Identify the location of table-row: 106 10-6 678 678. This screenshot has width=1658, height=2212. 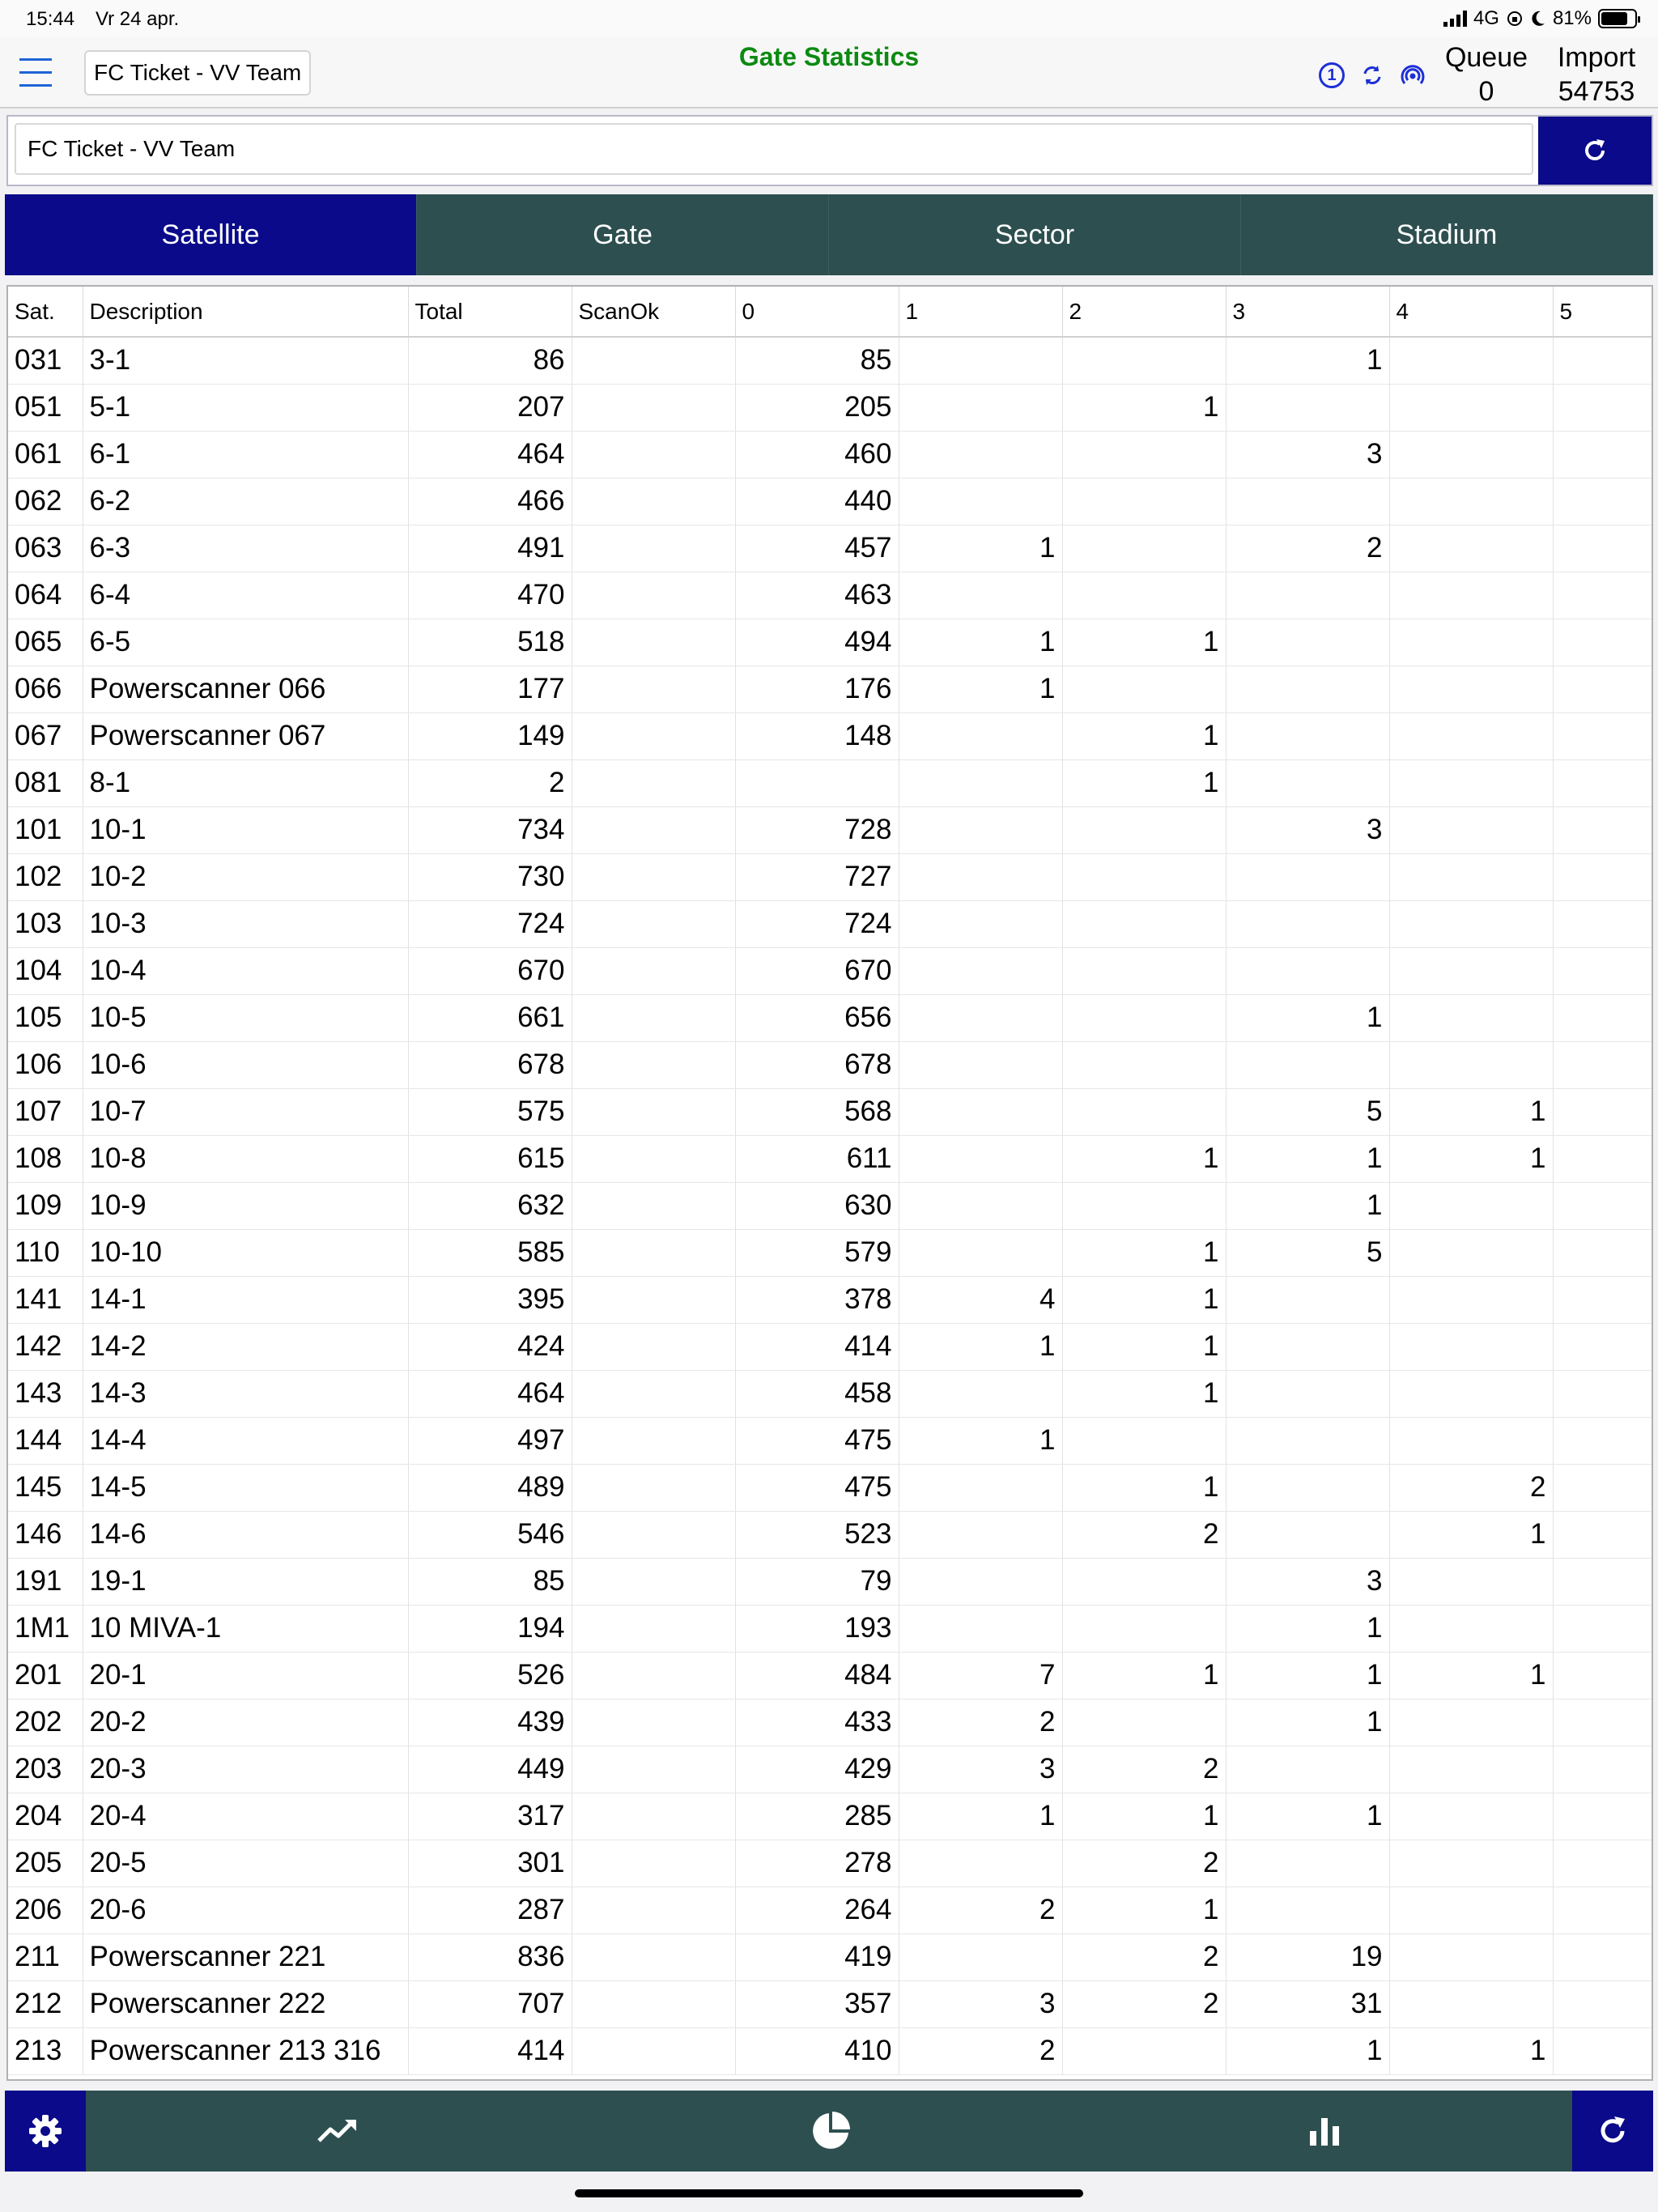
(830, 1065).